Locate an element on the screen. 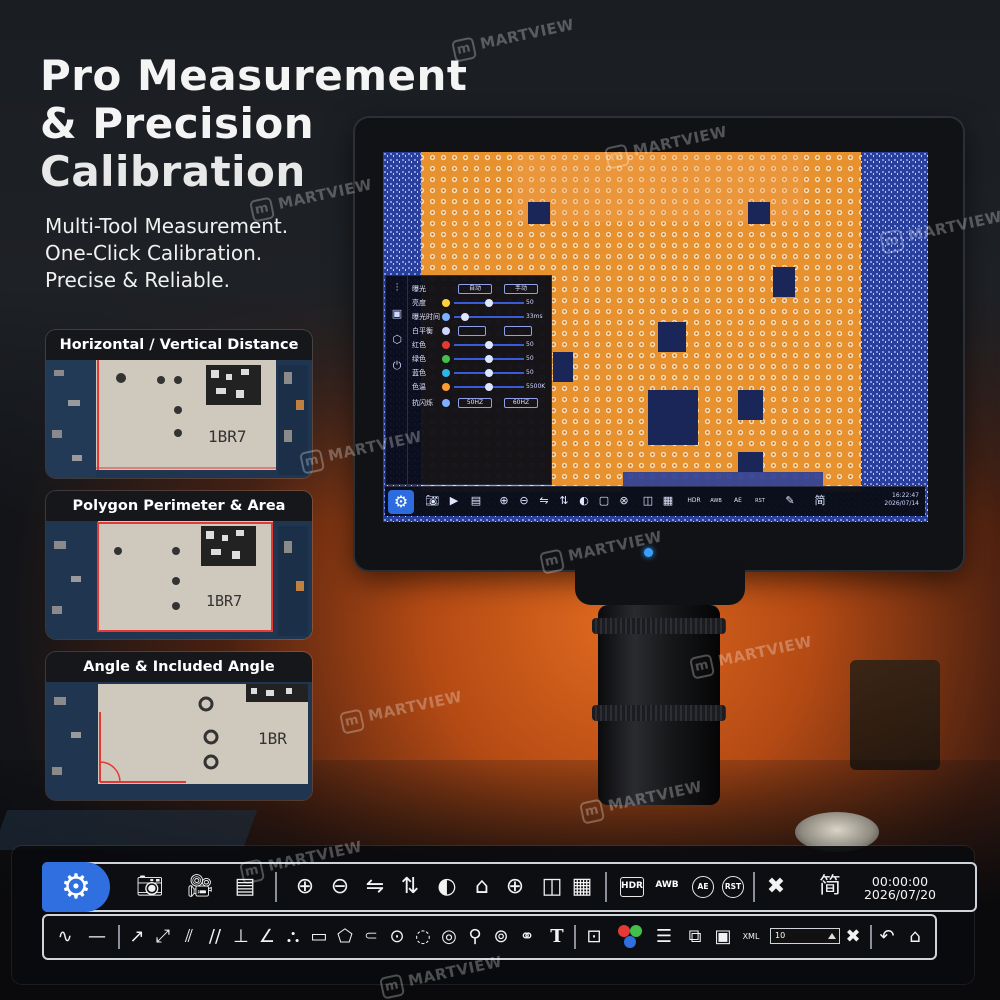 Image resolution: width=1000 pixels, height=1000 pixels. osd-value: 5500K is located at coordinates (536, 386).